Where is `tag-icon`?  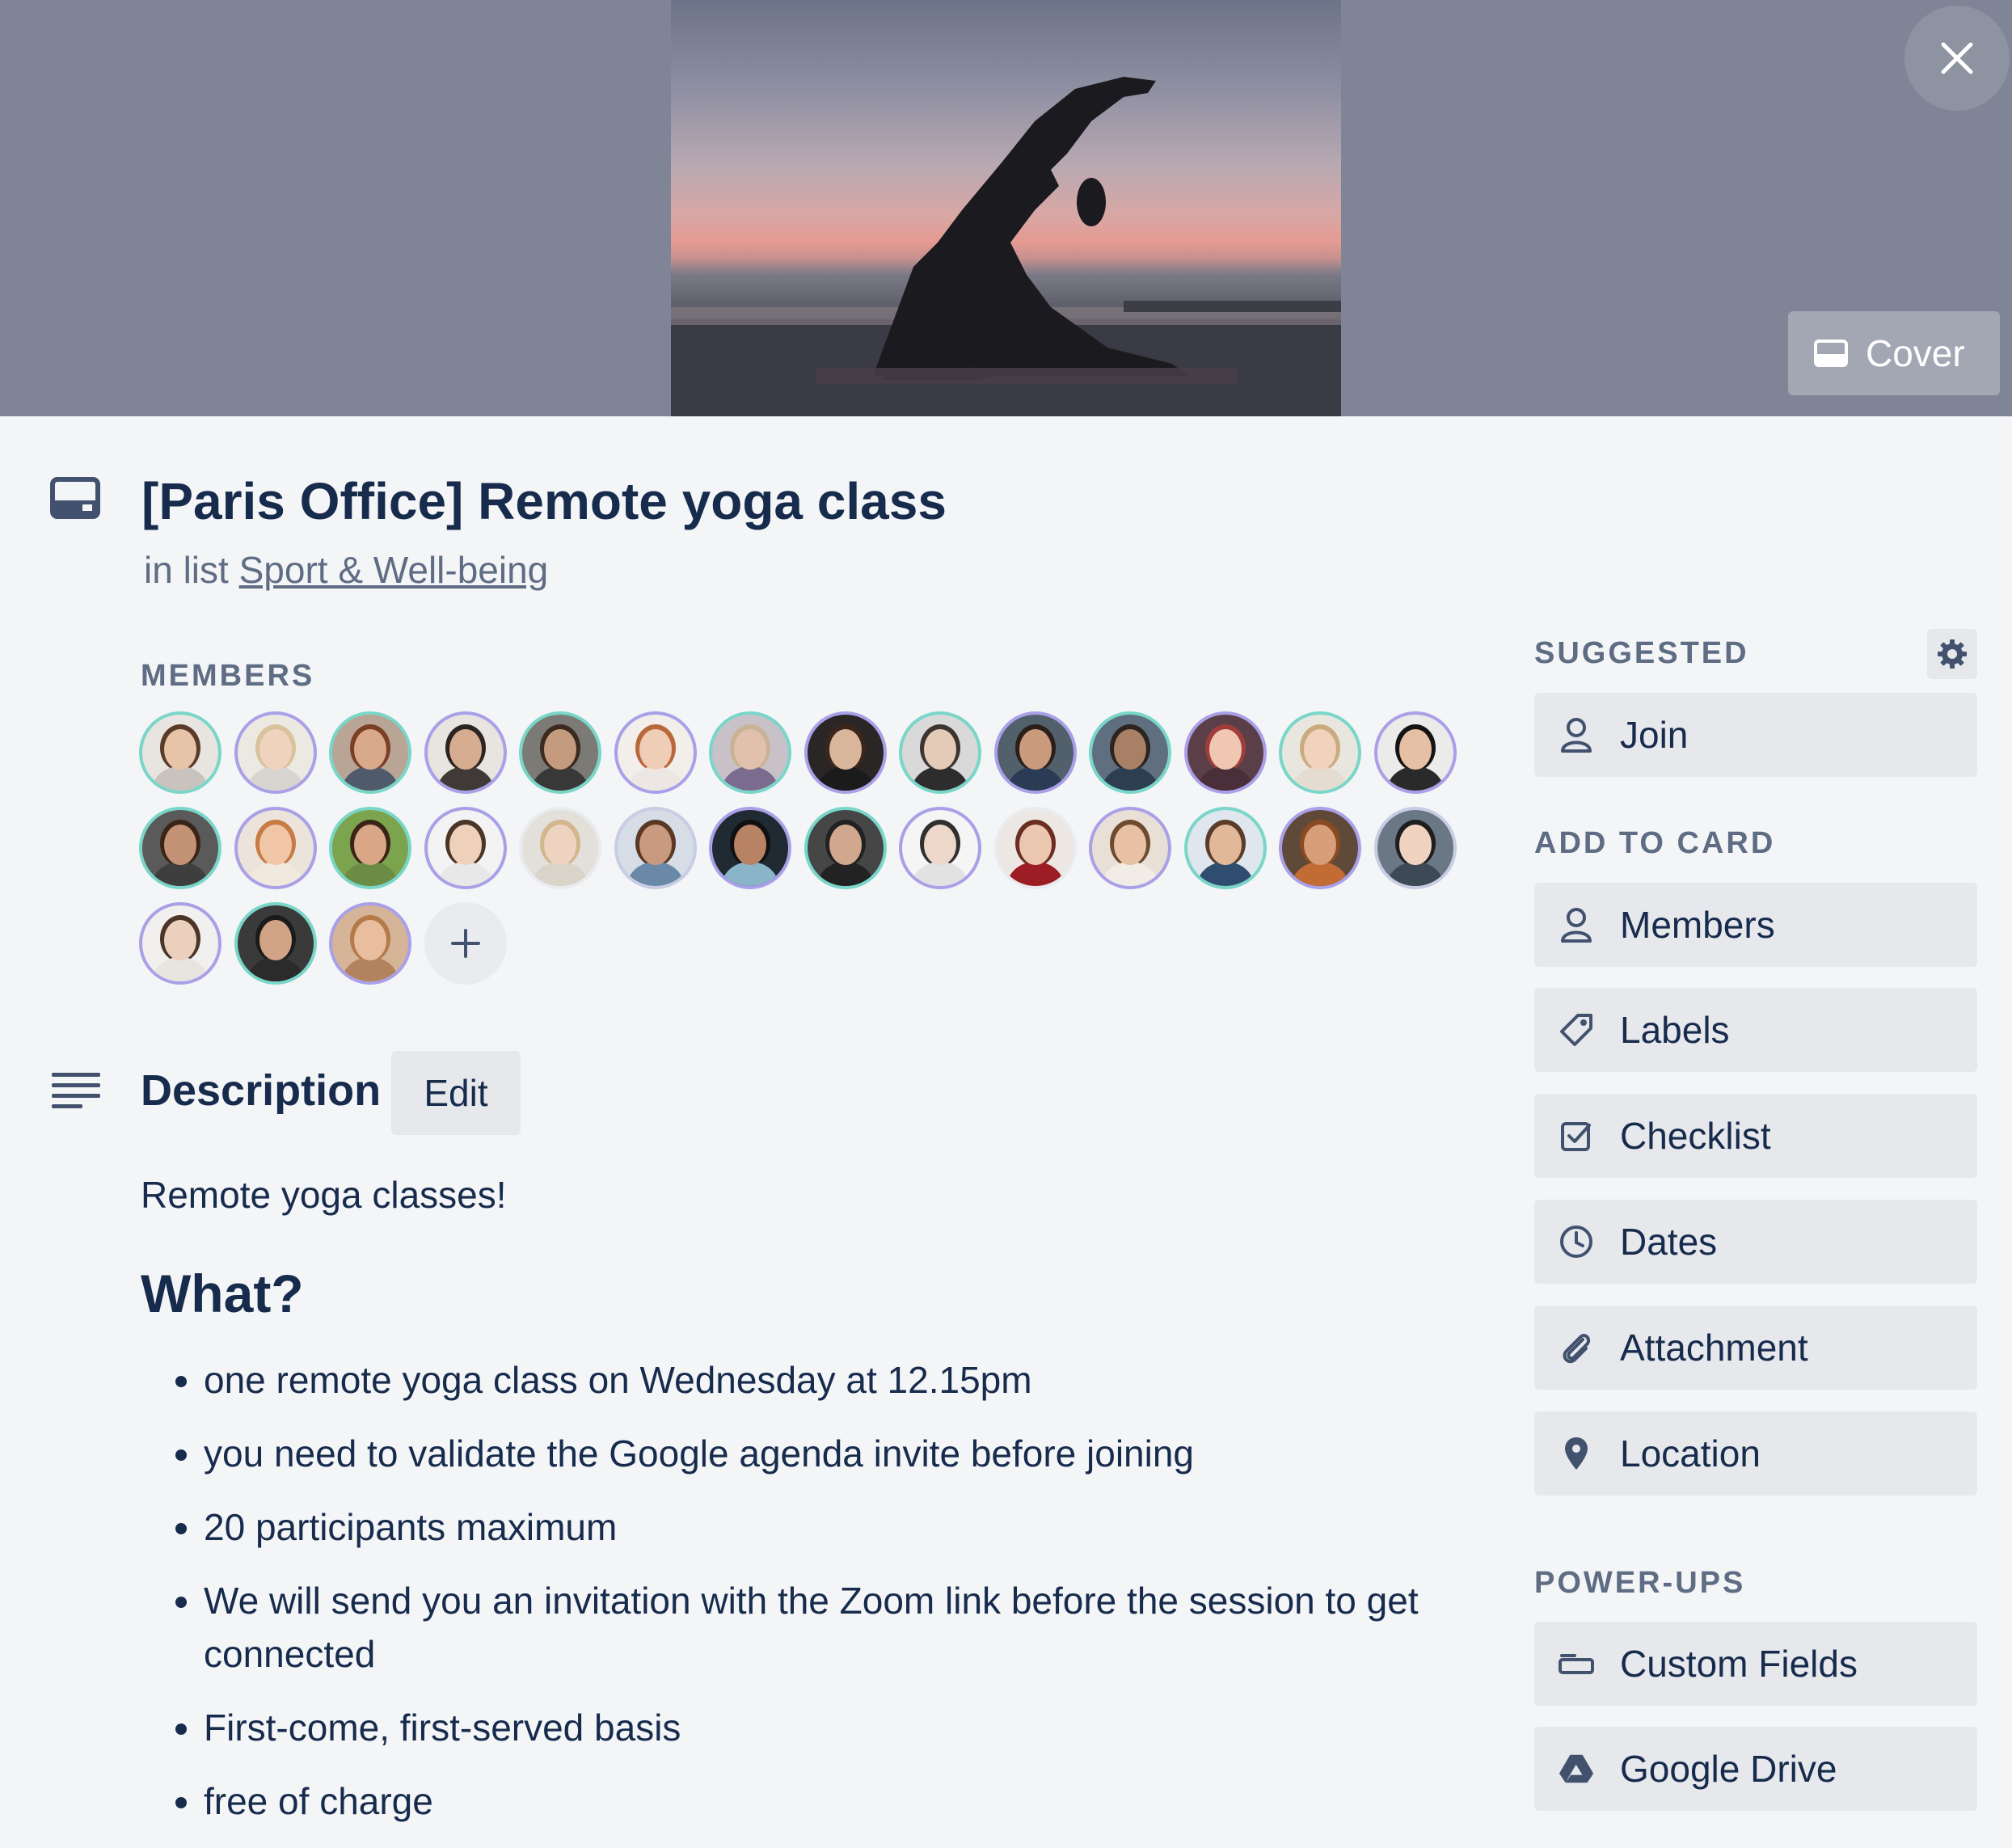
tag-icon is located at coordinates (1576, 1030).